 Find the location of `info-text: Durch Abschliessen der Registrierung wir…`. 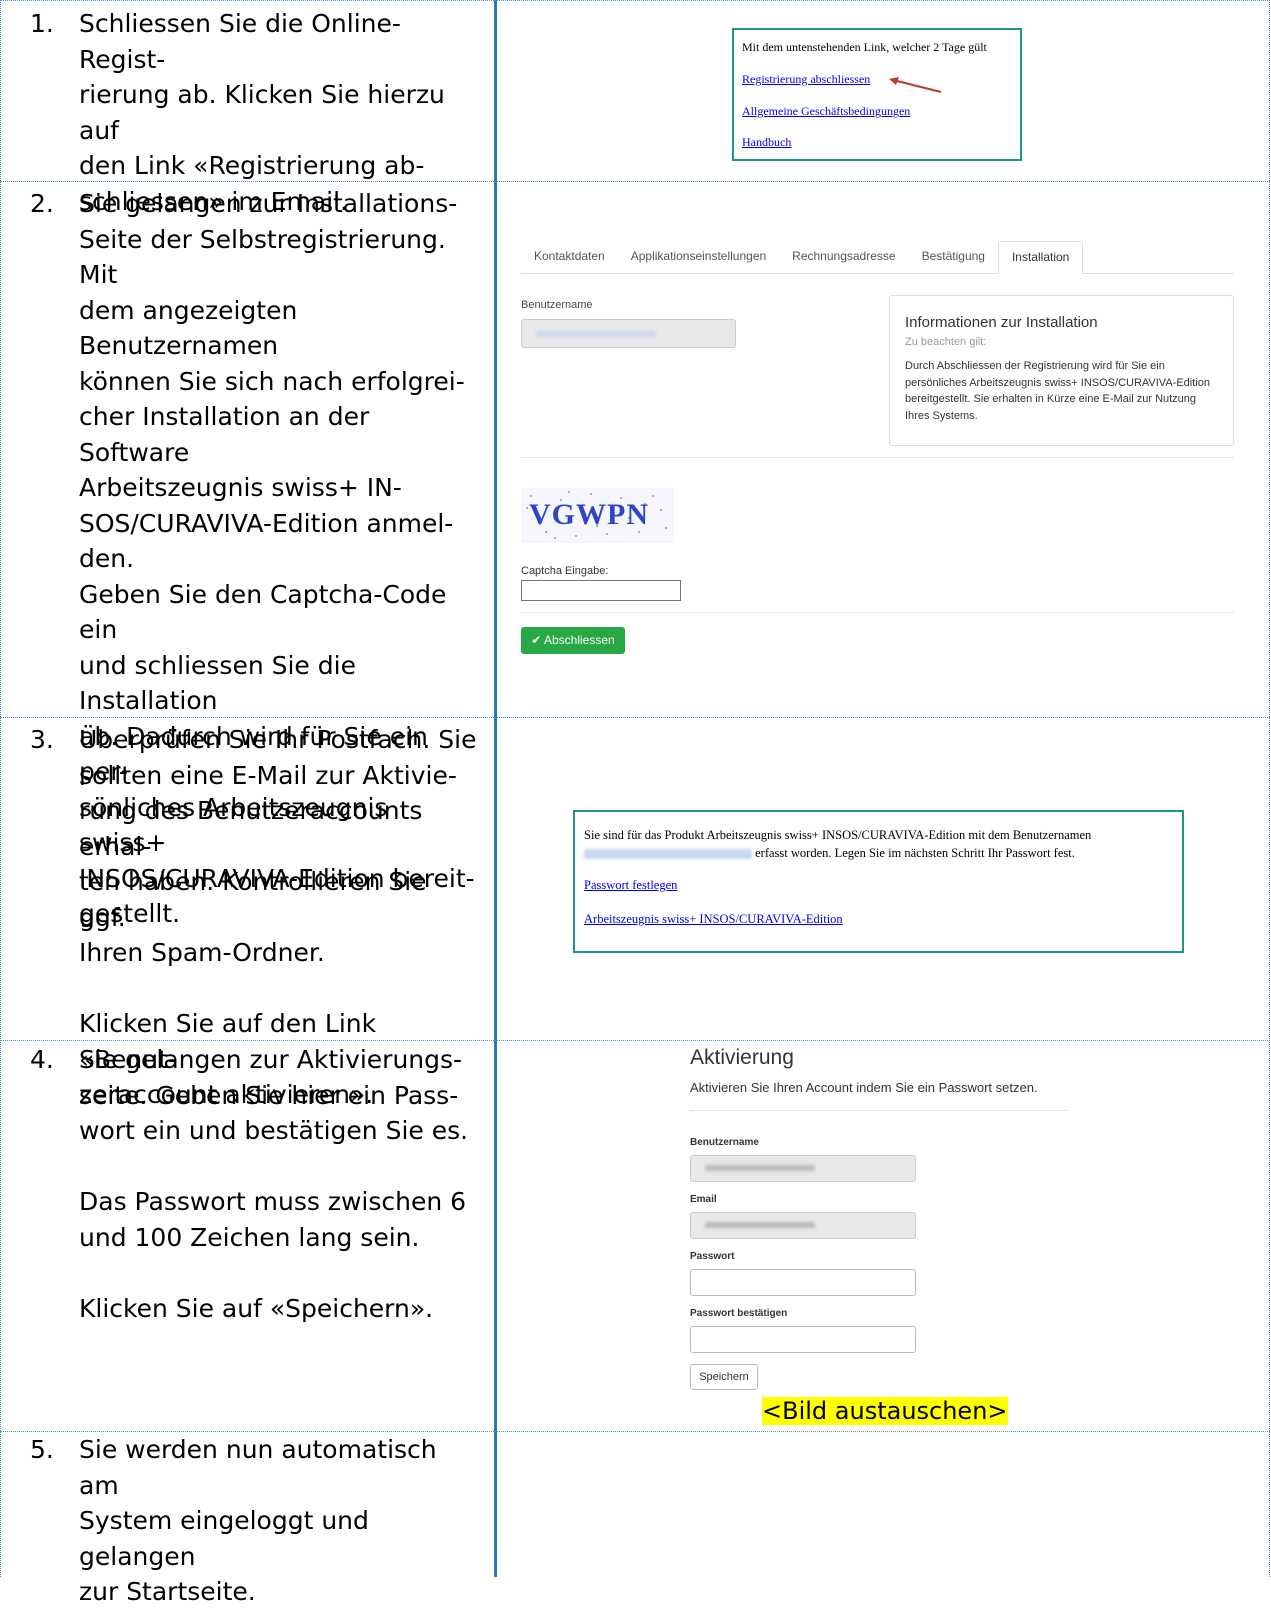

info-text: Durch Abschliessen der Registrierung wir… is located at coordinates (1057, 391).